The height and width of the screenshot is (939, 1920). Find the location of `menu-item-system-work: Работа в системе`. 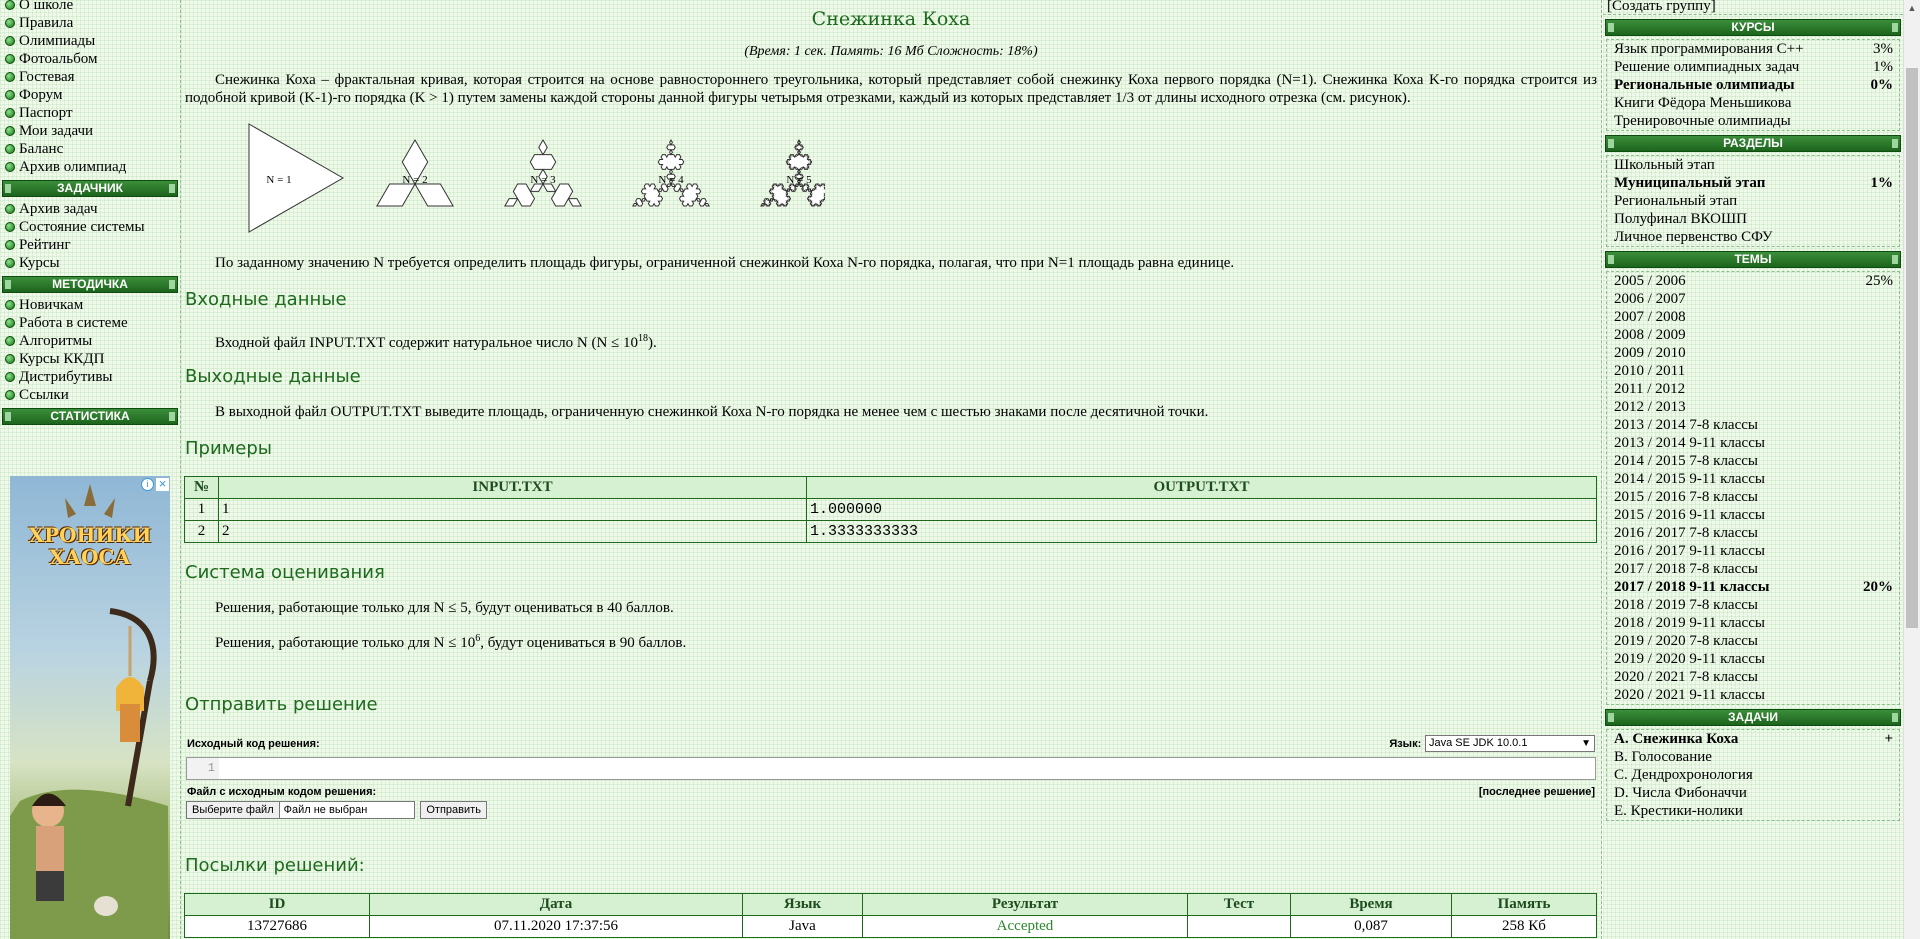

menu-item-system-work: Работа в системе is located at coordinates (90, 323).